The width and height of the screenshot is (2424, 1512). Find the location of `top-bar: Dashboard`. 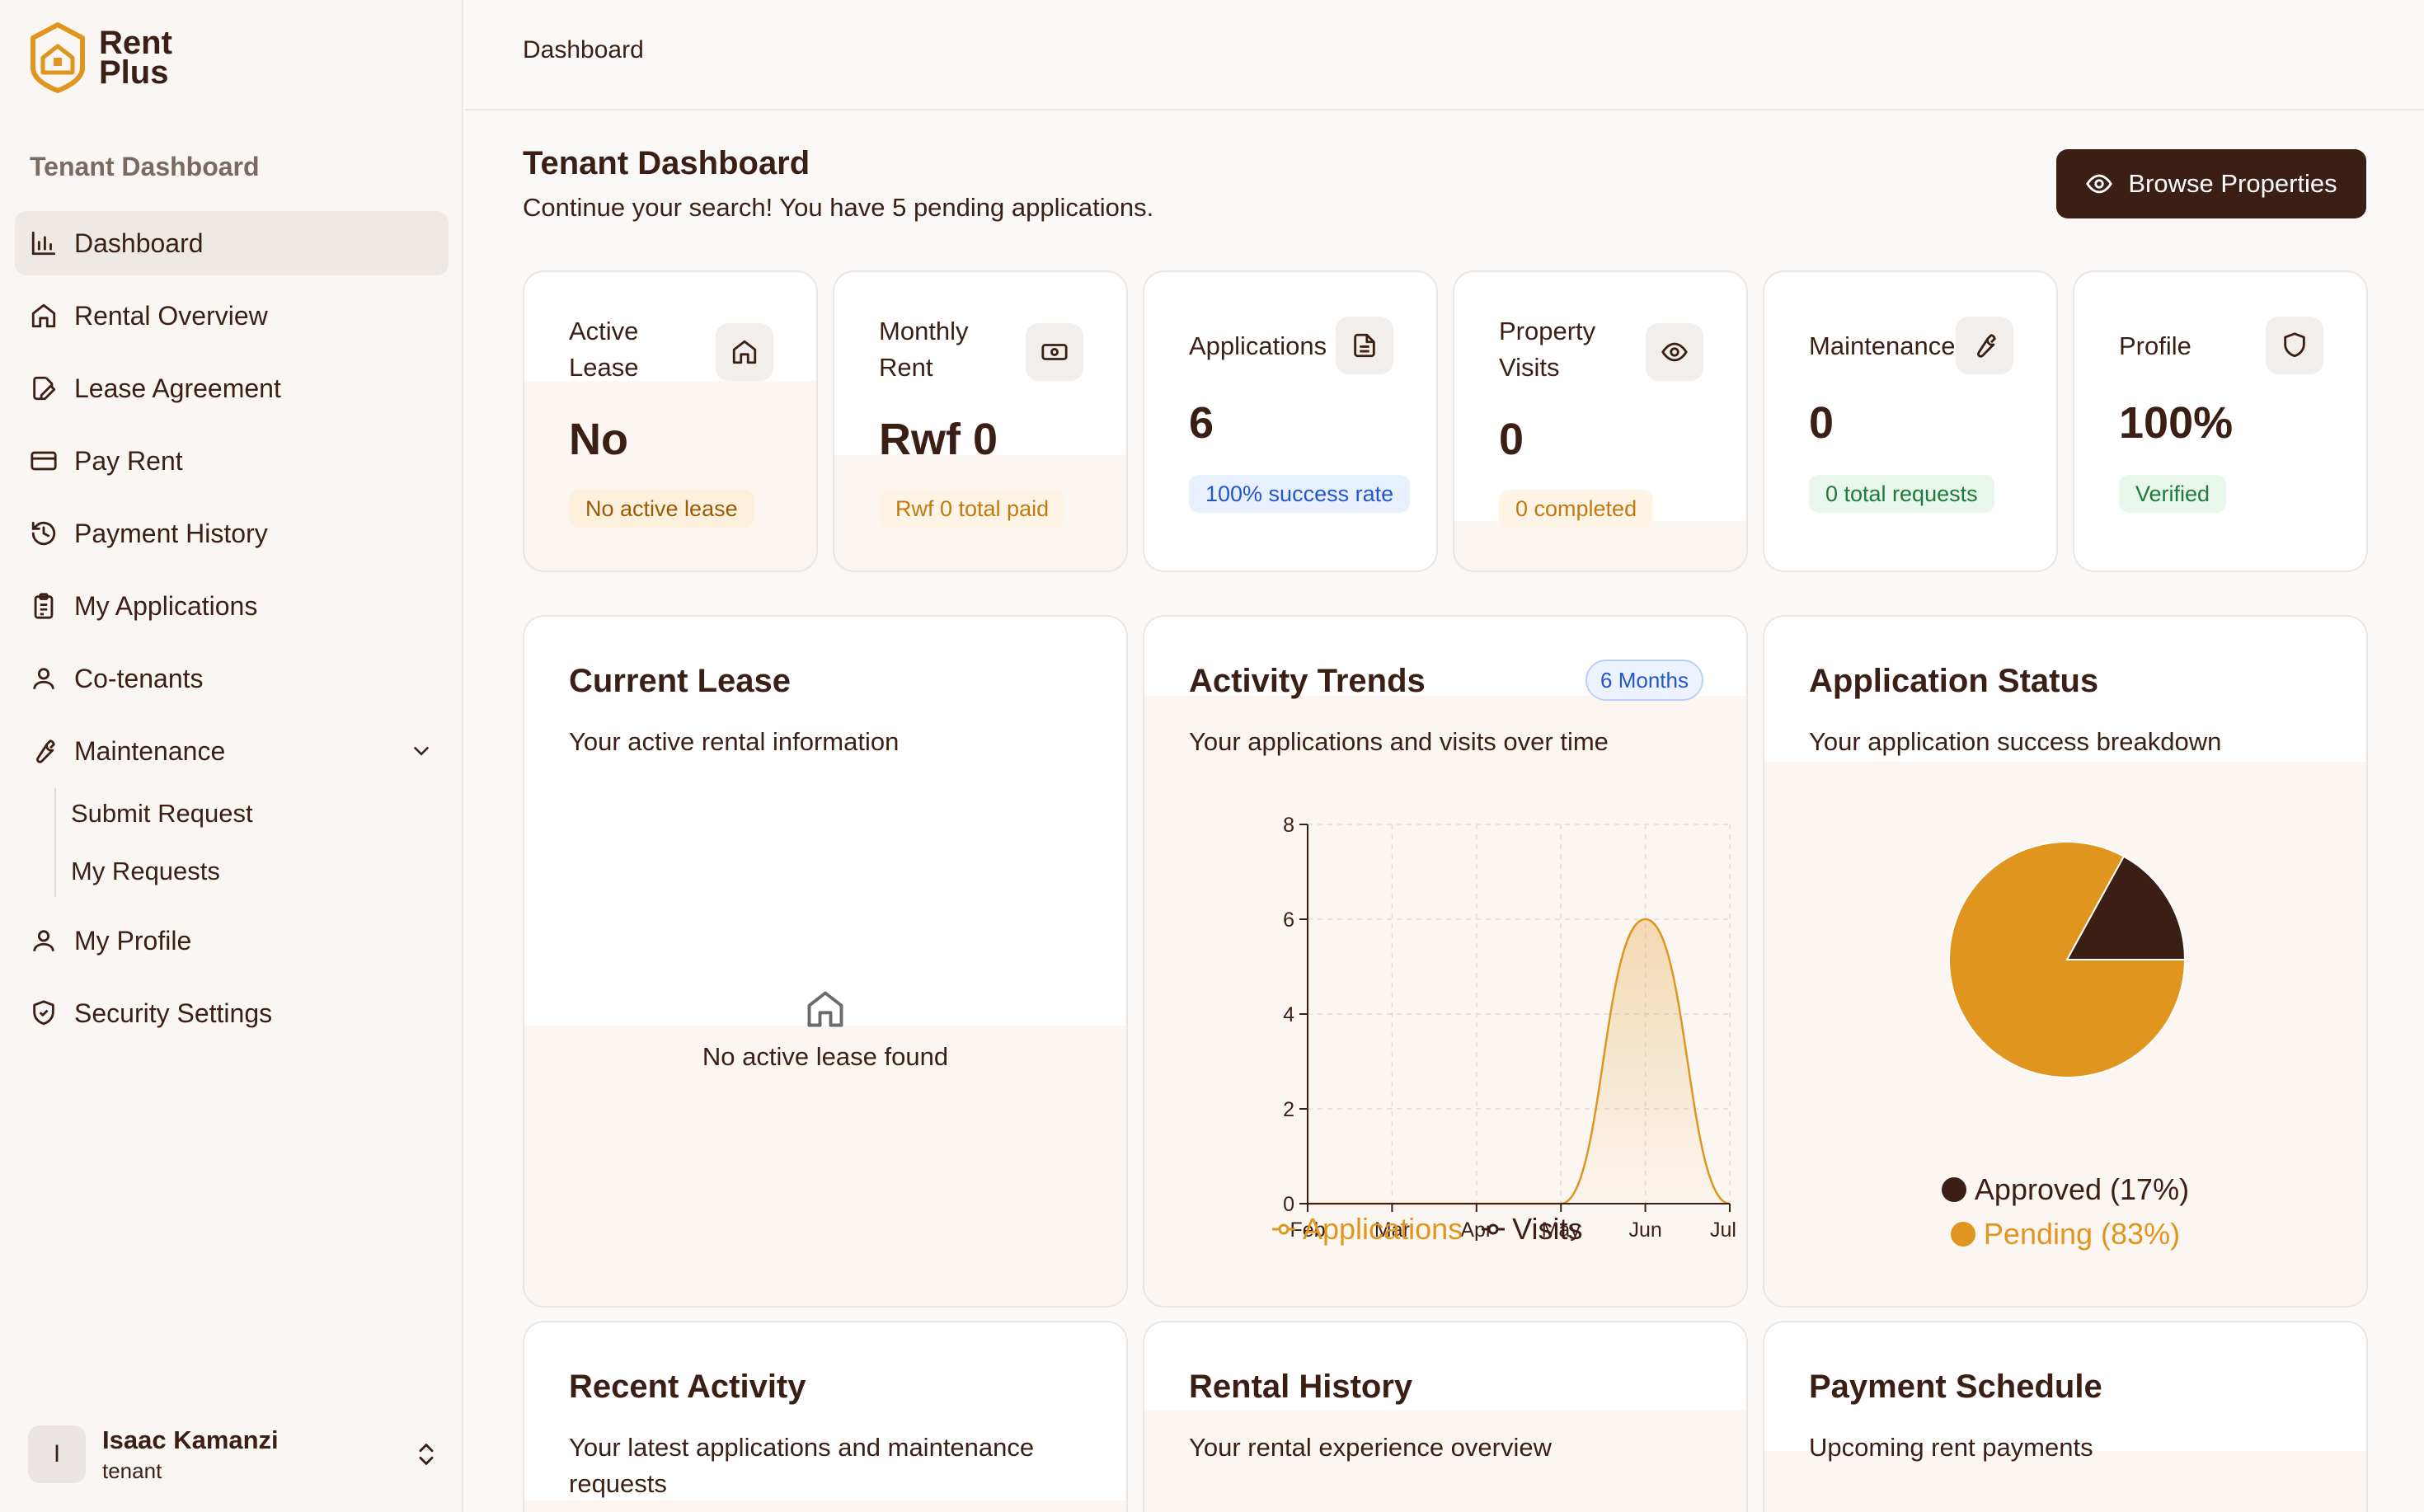

top-bar: Dashboard is located at coordinates (1444, 55).